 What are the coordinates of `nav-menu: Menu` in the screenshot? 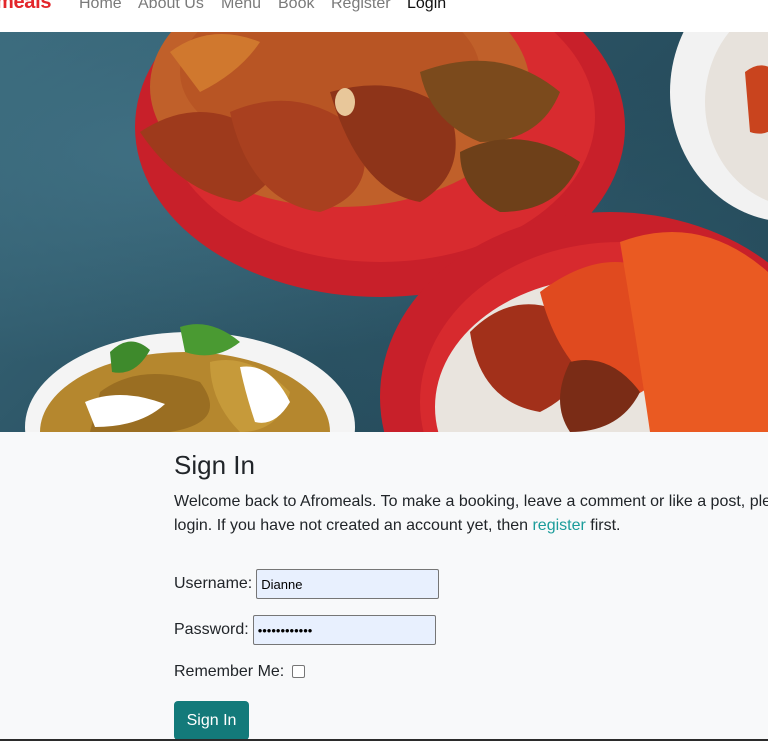 It's located at (241, 6).